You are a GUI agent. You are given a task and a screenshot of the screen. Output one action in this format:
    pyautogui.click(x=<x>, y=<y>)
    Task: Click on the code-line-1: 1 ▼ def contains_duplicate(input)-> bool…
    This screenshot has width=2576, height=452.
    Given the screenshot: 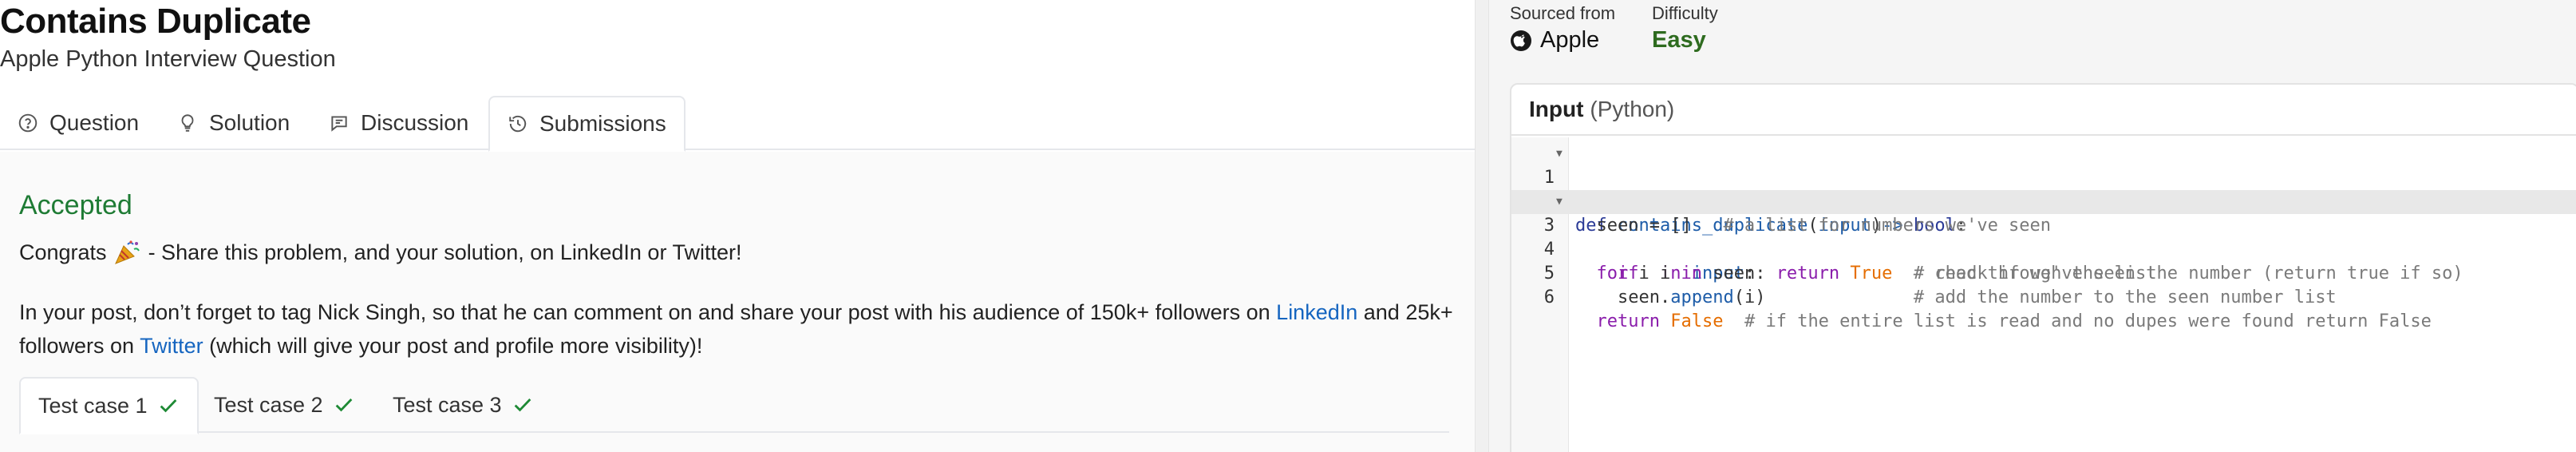 What is the action you would take?
    pyautogui.click(x=2043, y=189)
    